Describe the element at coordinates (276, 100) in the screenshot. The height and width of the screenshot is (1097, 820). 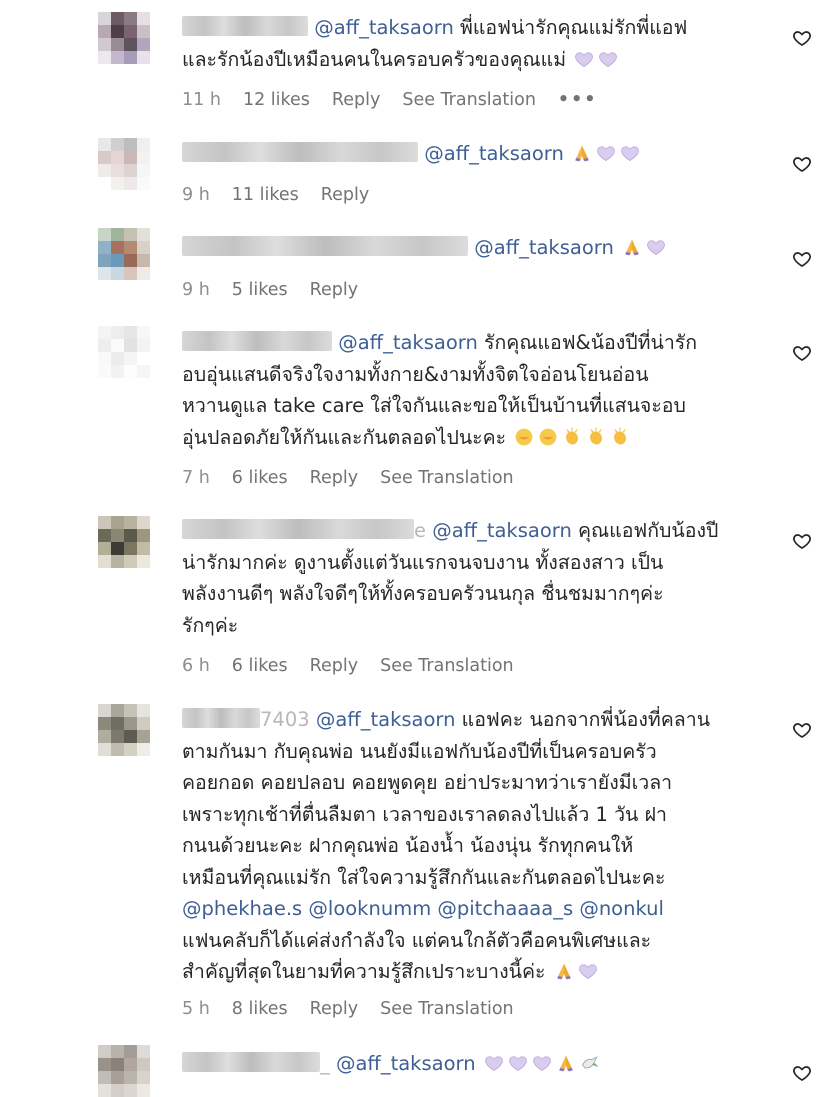
I see `likes-count: 12 likes` at that location.